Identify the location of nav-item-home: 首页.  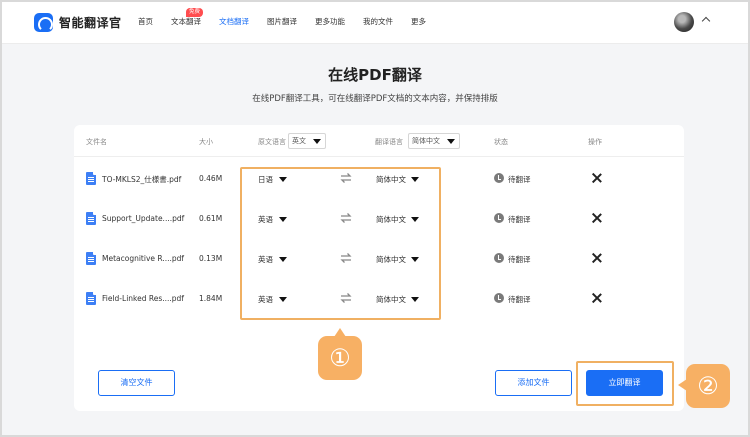
(145, 22).